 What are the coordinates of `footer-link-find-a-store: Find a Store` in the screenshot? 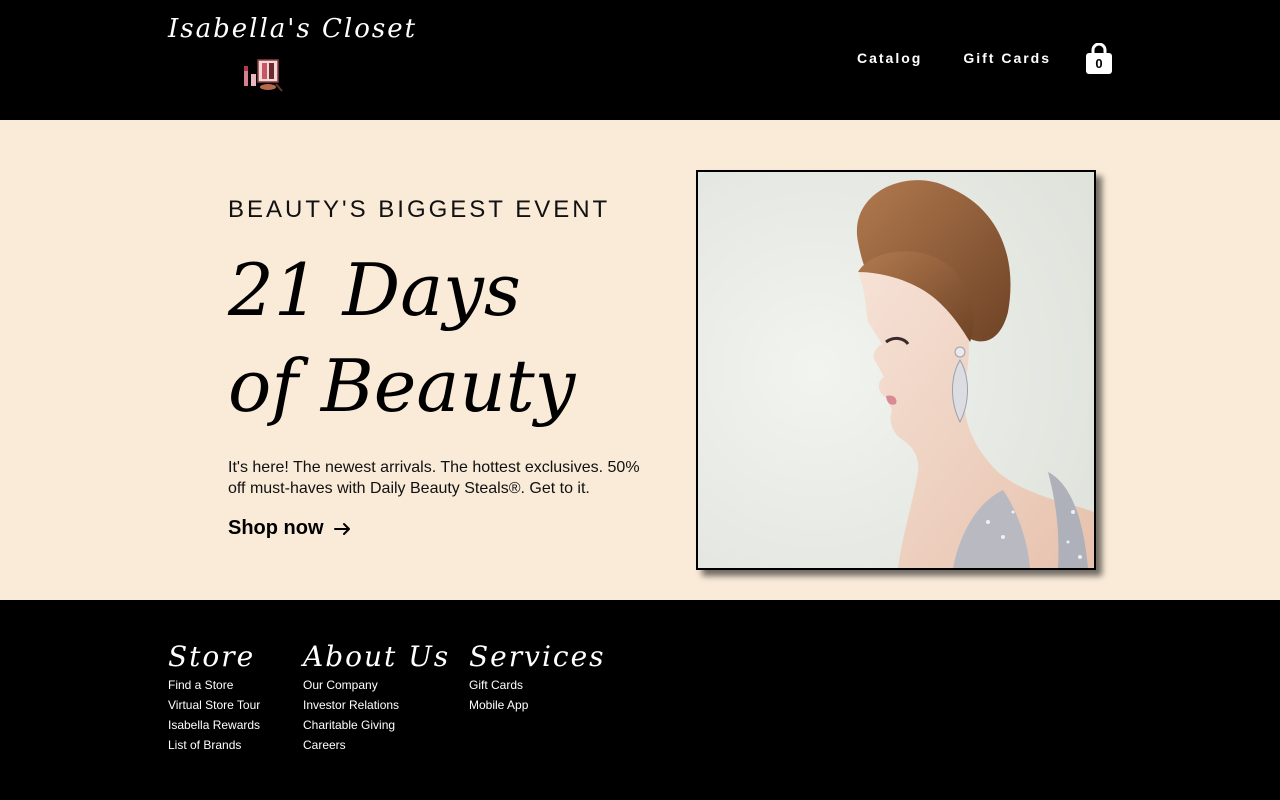 It's located at (214, 685).